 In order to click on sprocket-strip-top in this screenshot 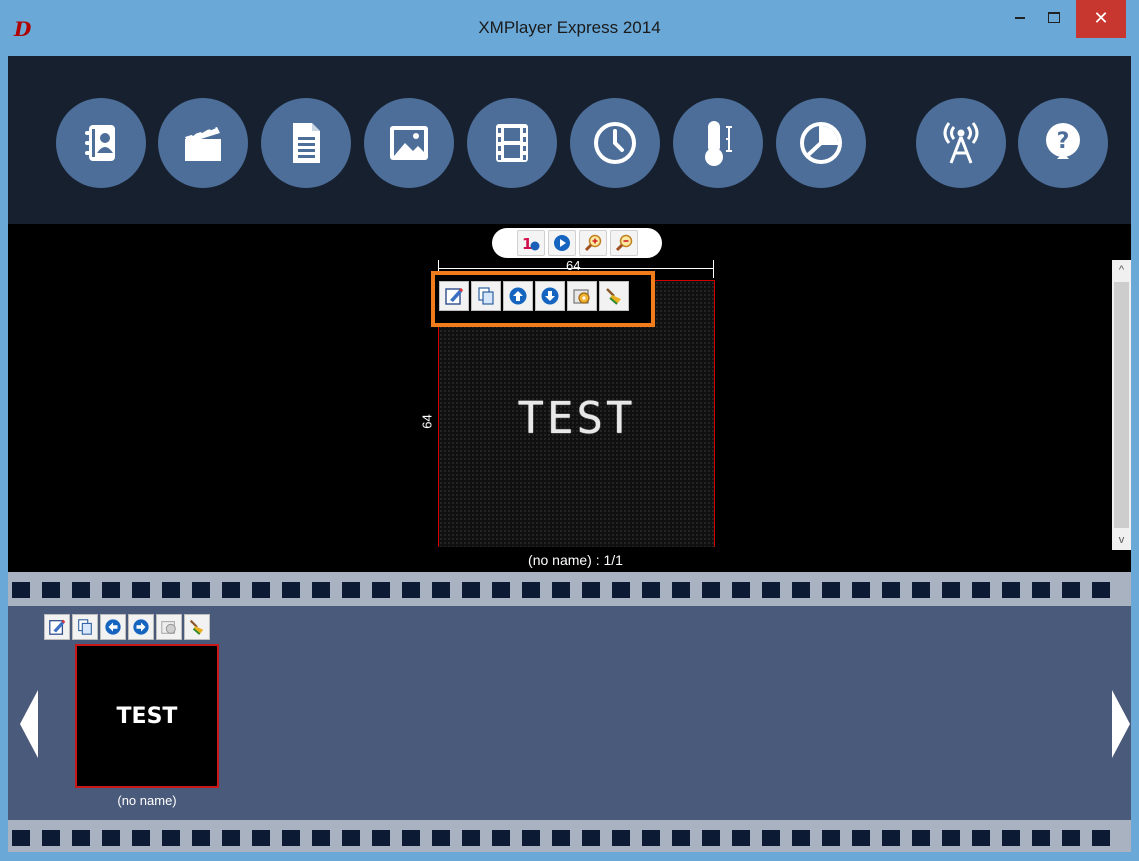, I will do `click(569, 589)`.